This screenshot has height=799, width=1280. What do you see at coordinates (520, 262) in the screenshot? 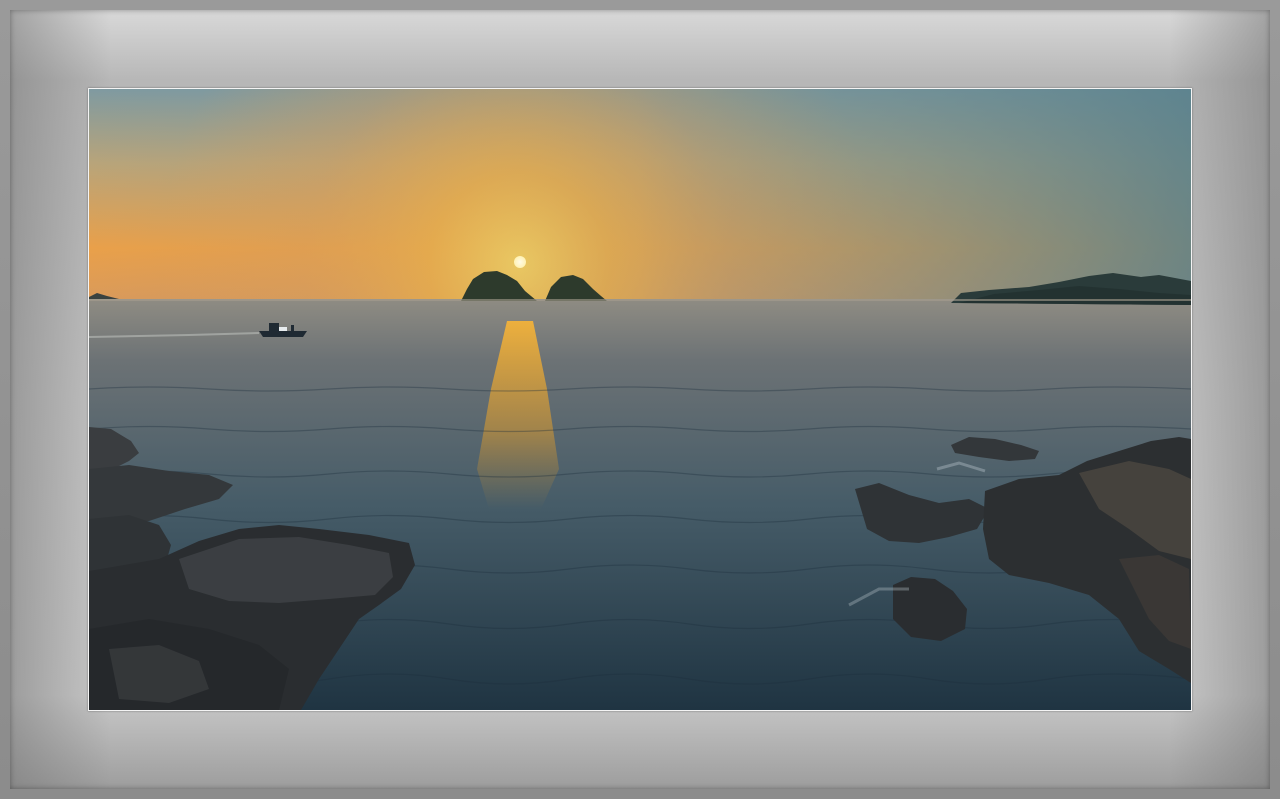
I see `sun` at bounding box center [520, 262].